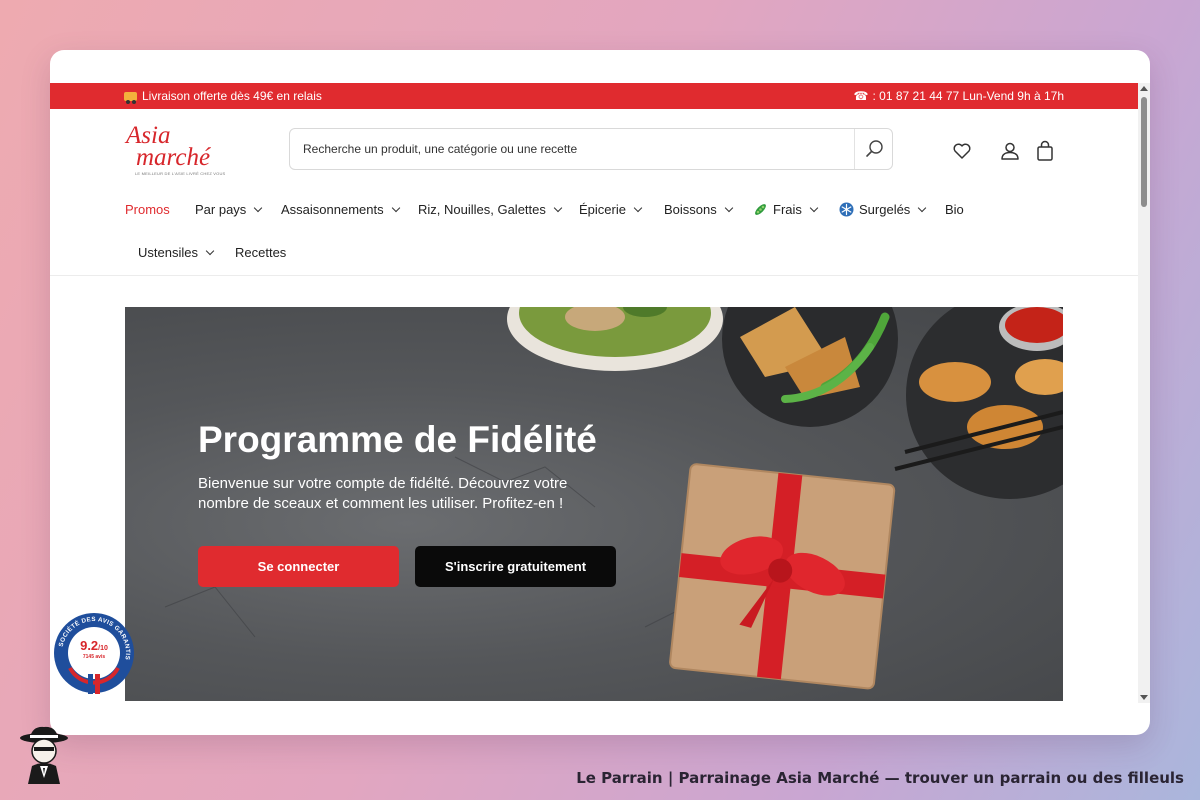  What do you see at coordinates (221, 209) in the screenshot?
I see `nav-label: Par pays` at bounding box center [221, 209].